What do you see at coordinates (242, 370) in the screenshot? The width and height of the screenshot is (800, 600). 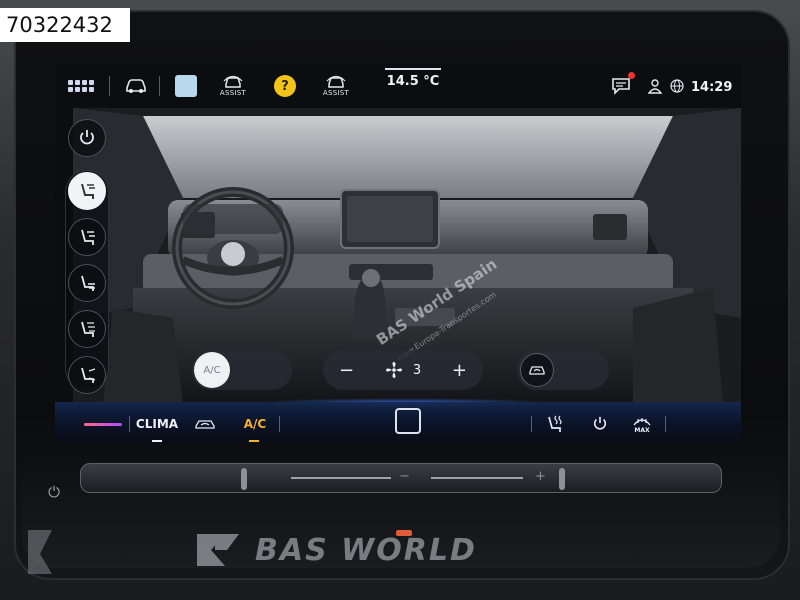 I see `ac-toggle: A/C` at bounding box center [242, 370].